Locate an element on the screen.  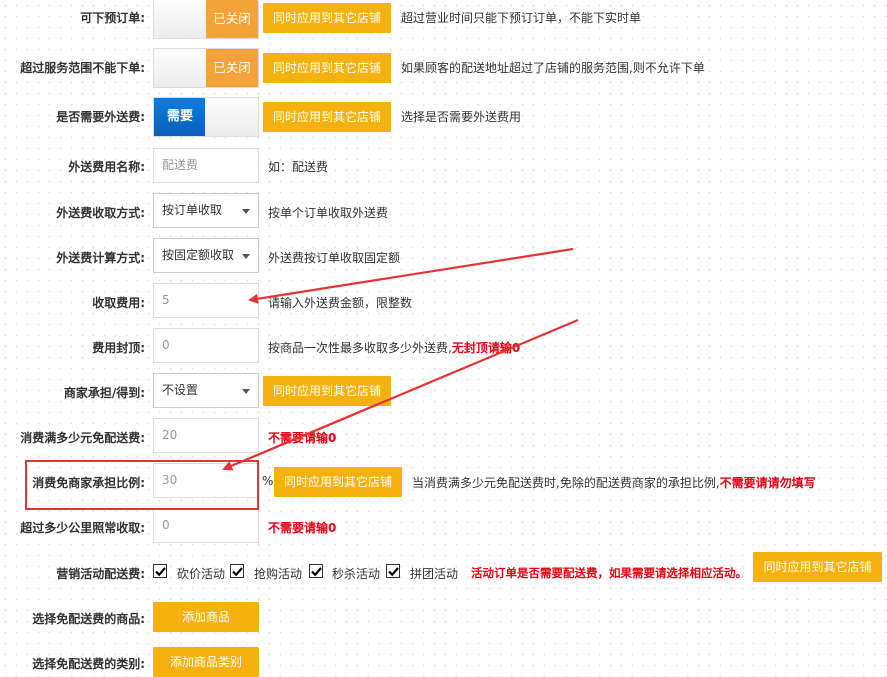
promo-option-label: 抢购活动 is located at coordinates (278, 574).